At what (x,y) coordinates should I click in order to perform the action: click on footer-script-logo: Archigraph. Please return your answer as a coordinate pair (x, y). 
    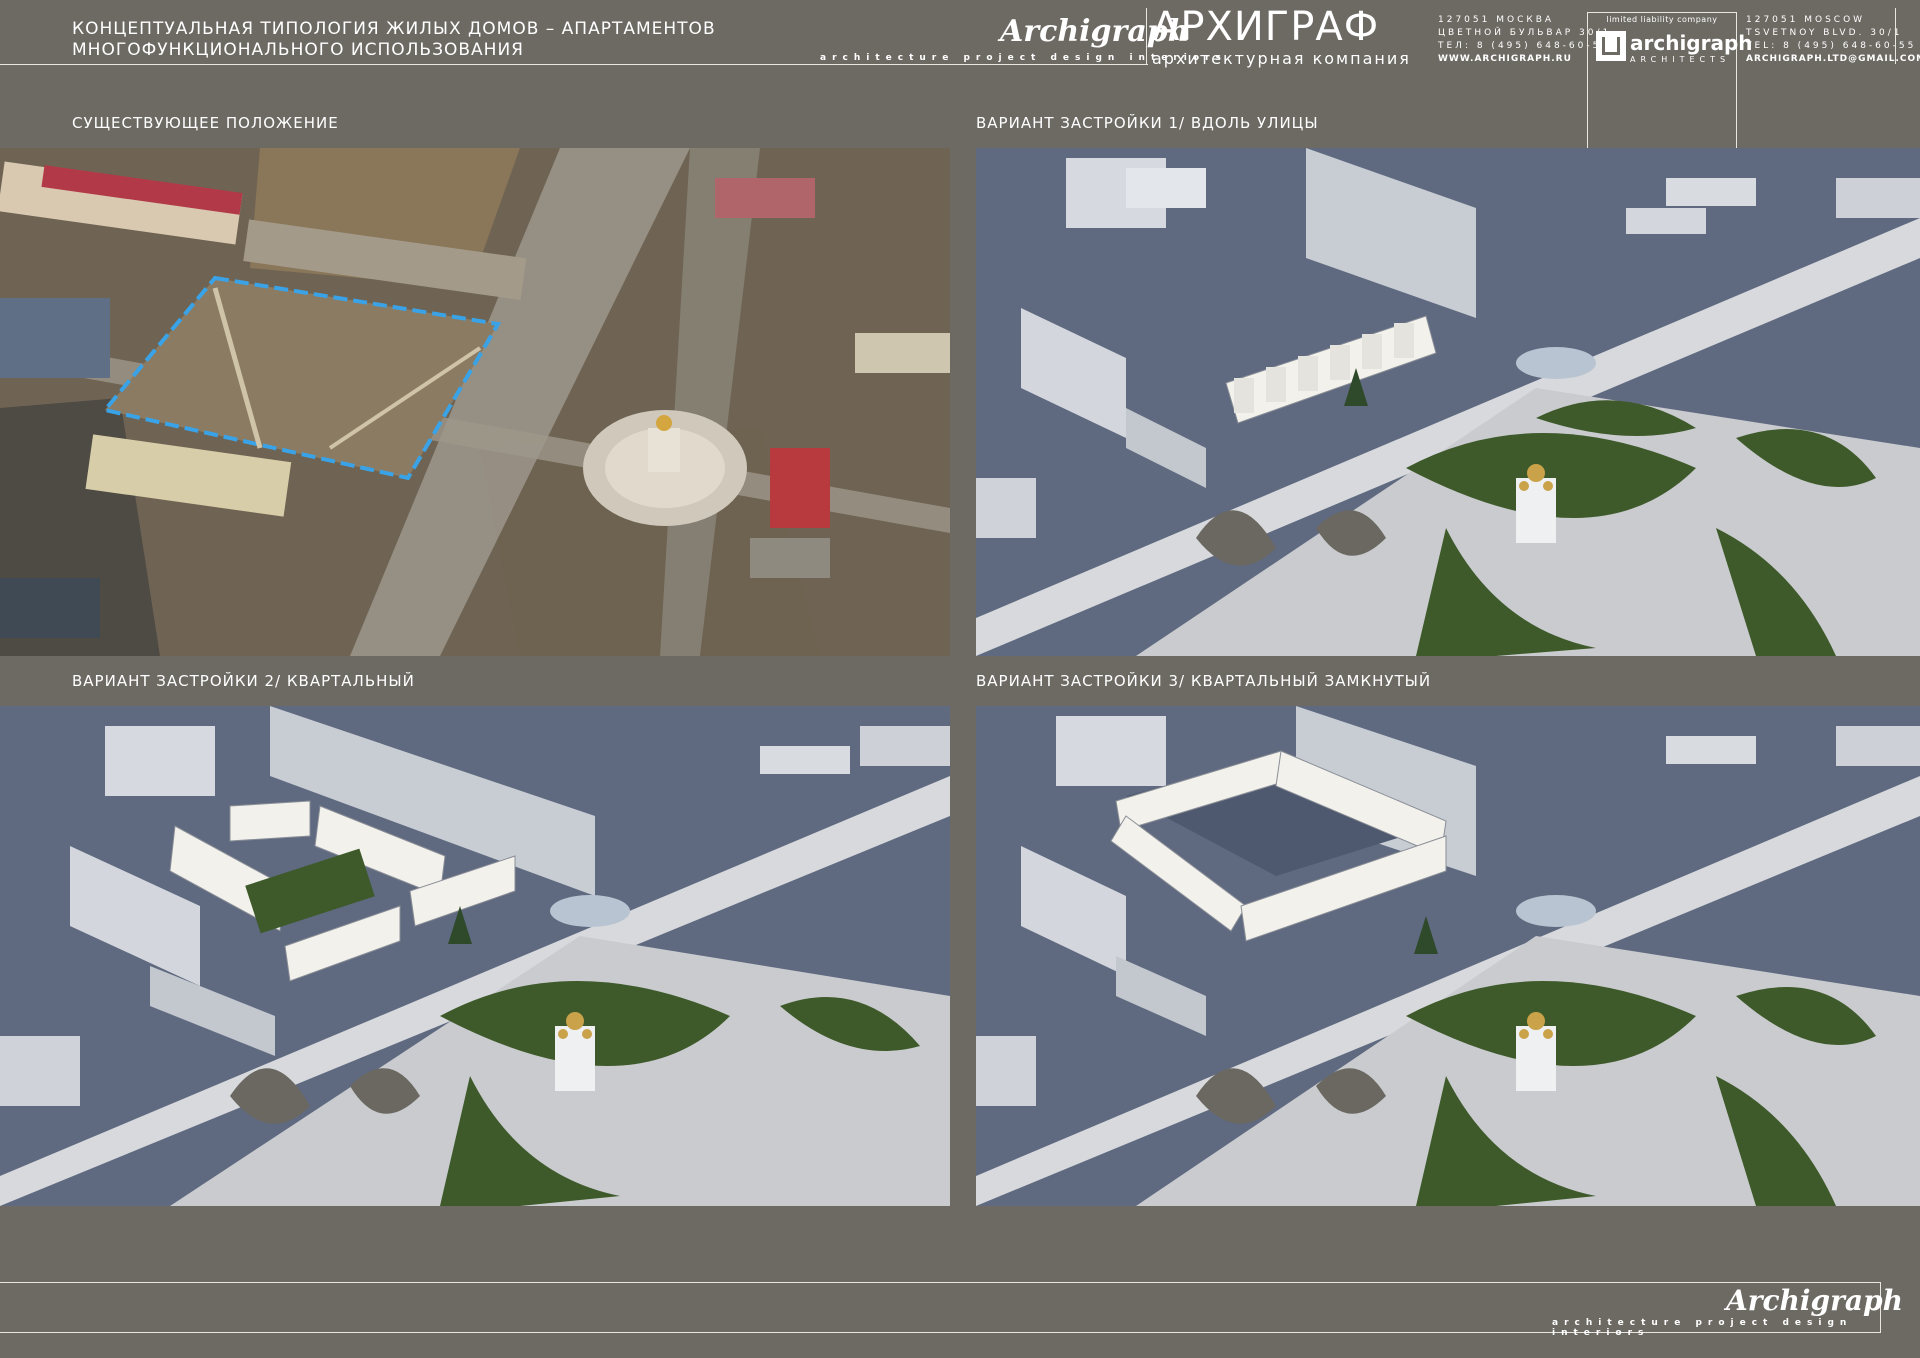
    Looking at the image, I should click on (1814, 1300).